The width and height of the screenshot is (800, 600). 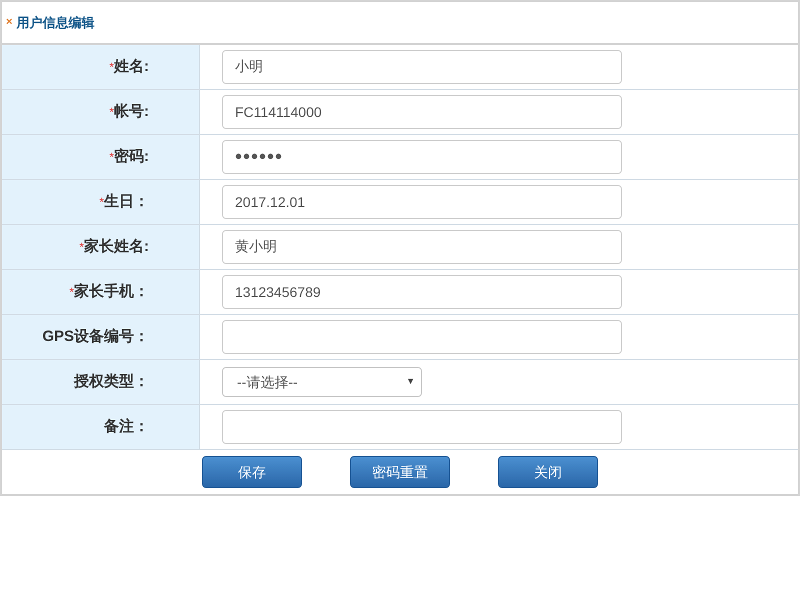 What do you see at coordinates (422, 67) in the screenshot?
I see `input-field: 小明` at bounding box center [422, 67].